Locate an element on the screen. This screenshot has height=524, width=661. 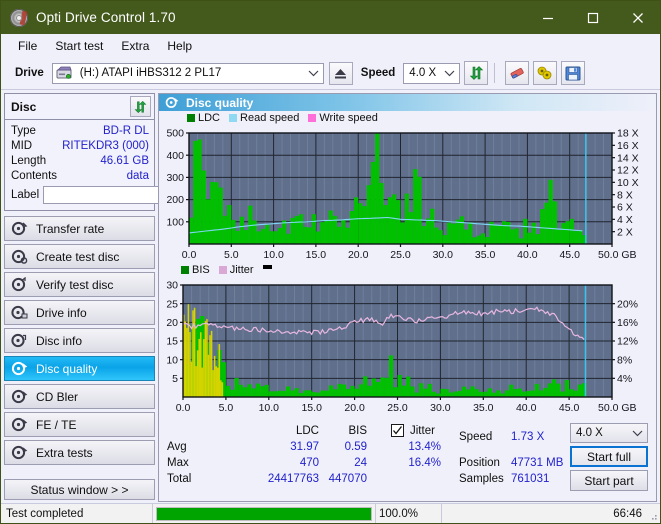
erase-button is located at coordinates (517, 73).